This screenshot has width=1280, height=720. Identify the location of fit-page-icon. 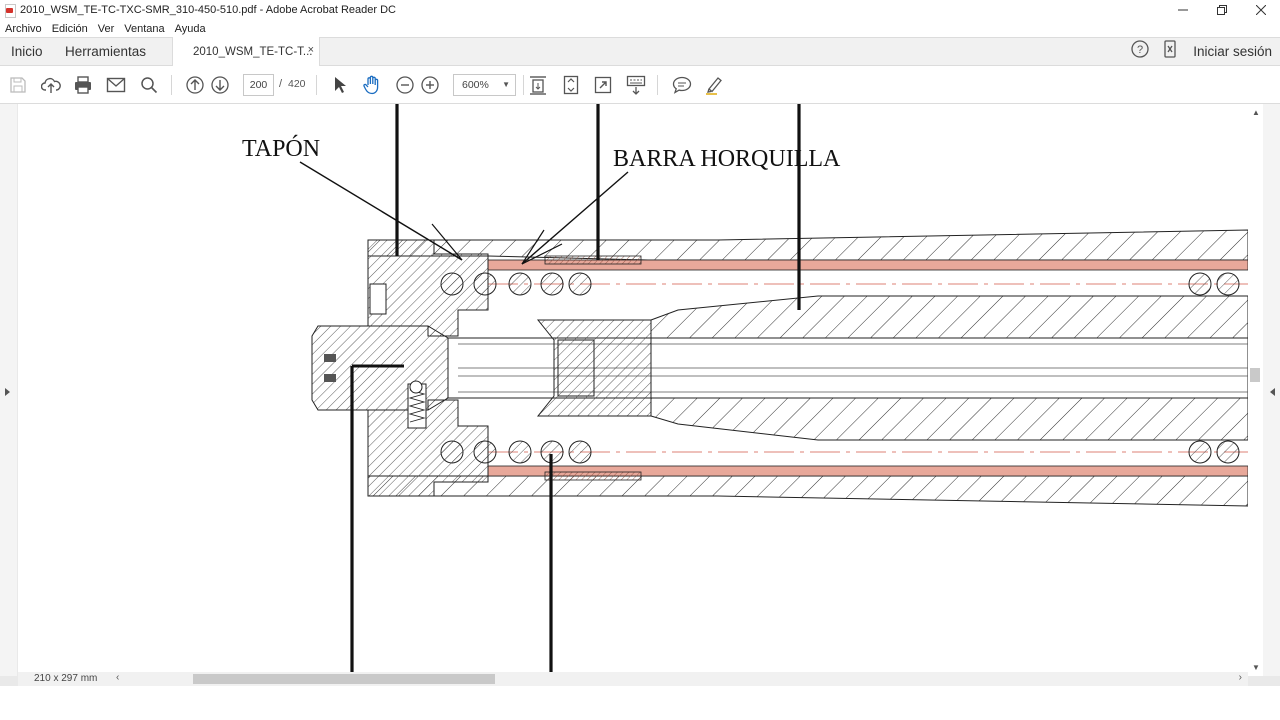
(571, 85).